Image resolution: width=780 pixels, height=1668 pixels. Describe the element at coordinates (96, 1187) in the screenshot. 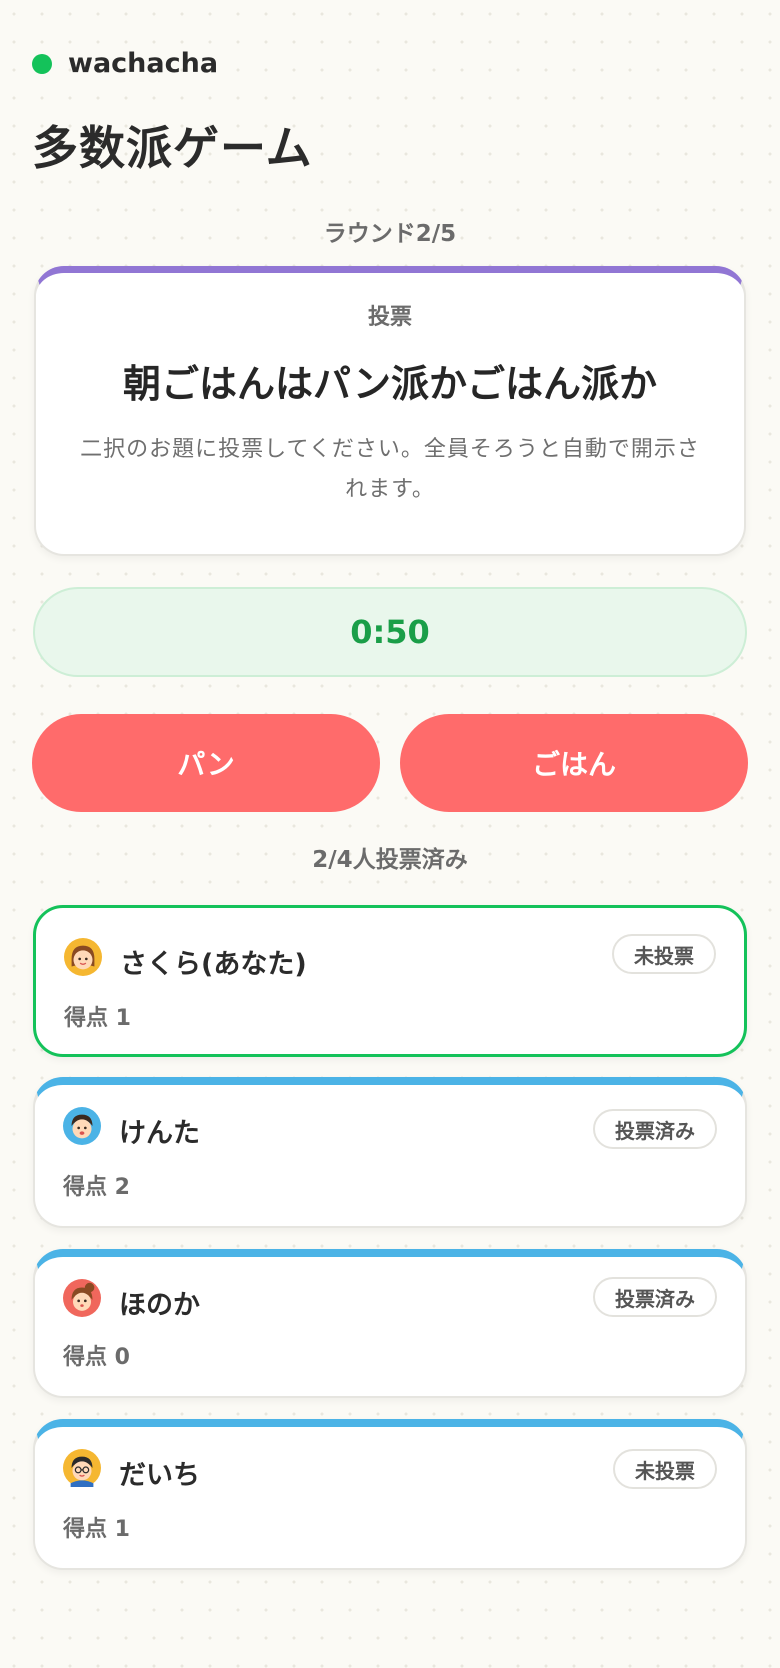

I see `player-score: 得点 2` at that location.